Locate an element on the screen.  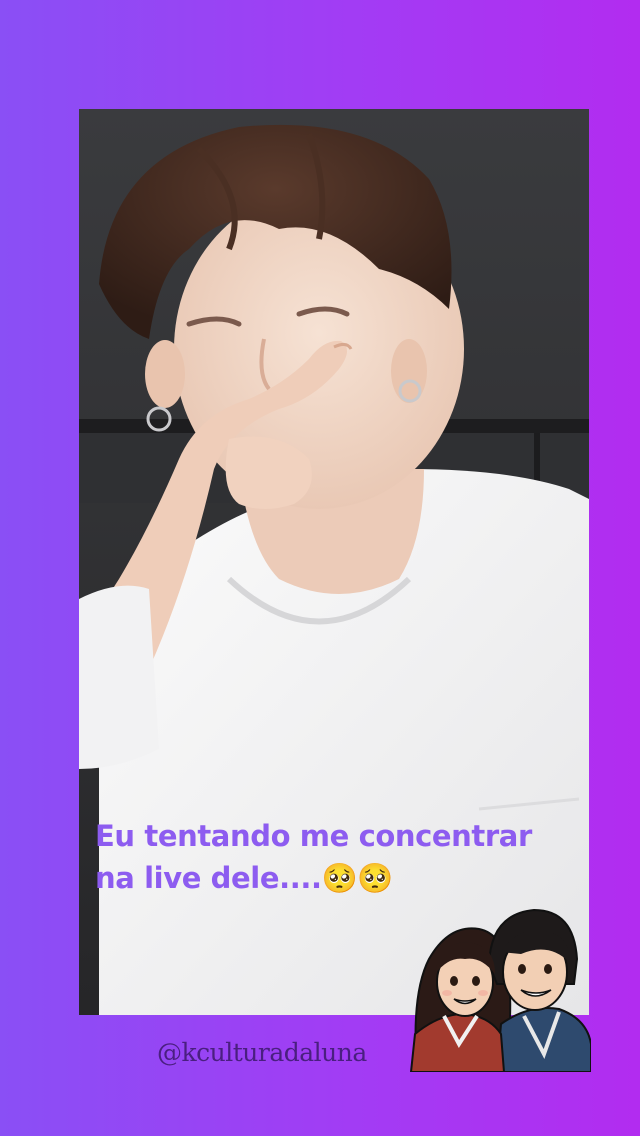
account-handle: @kculturadaluna is located at coordinates (262, 1052).